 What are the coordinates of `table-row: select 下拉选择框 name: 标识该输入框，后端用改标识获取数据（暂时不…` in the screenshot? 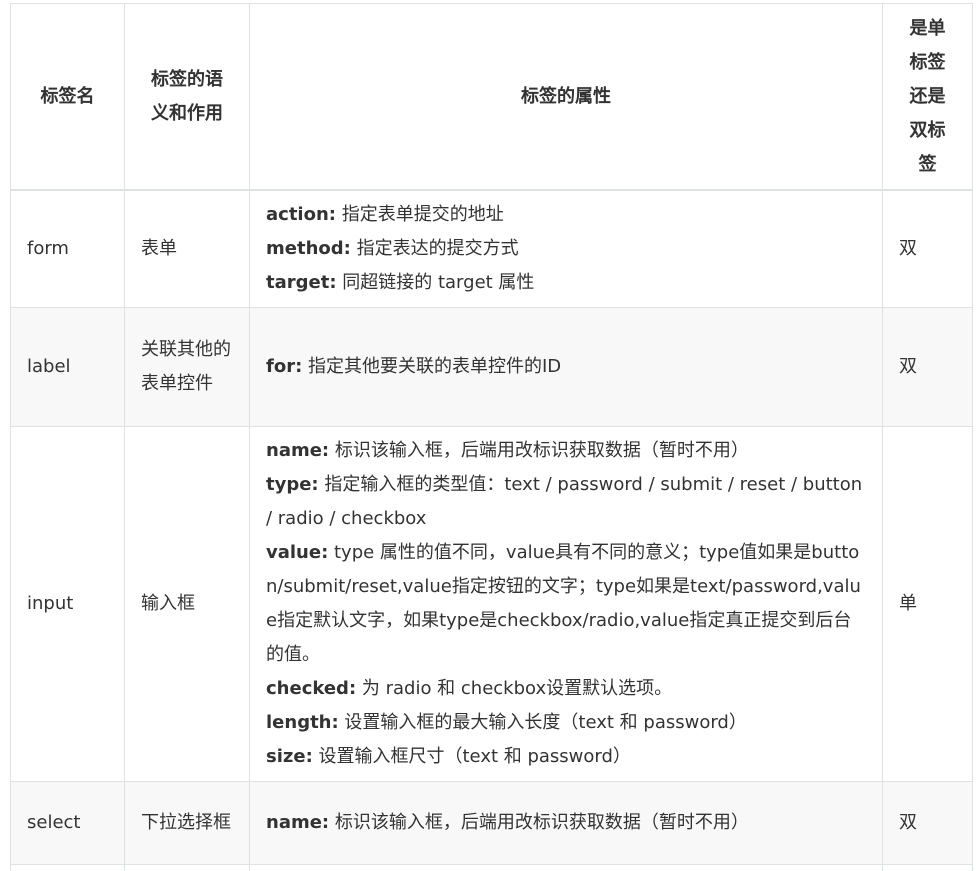 It's located at (492, 823).